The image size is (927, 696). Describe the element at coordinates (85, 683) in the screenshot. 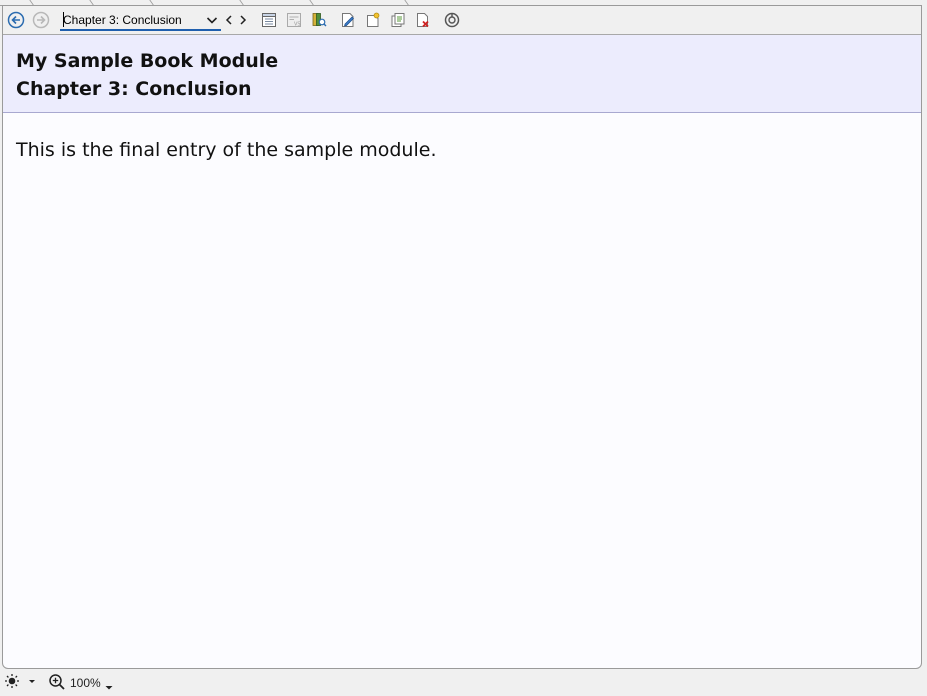

I see `zoom-level-label: 100%` at that location.